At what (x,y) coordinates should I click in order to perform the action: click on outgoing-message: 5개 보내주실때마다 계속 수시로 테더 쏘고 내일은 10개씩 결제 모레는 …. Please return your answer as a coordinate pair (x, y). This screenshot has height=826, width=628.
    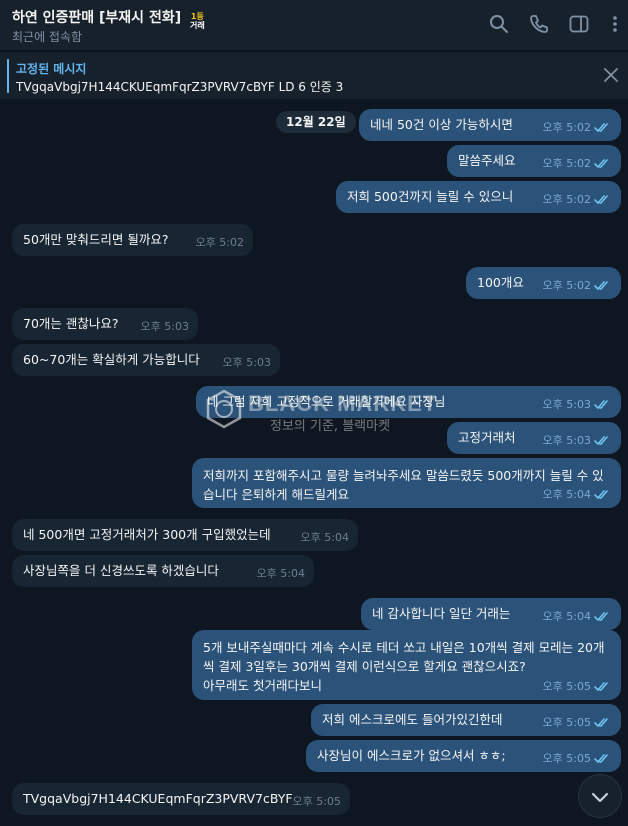
    Looking at the image, I should click on (406, 665).